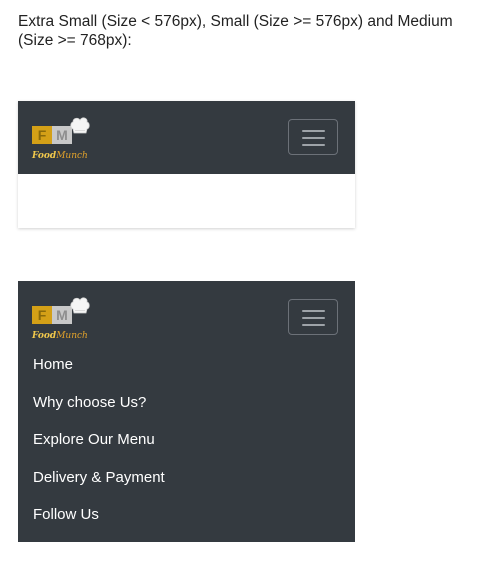 Image resolution: width=496 pixels, height=571 pixels. I want to click on nav-link: Home, so click(53, 364).